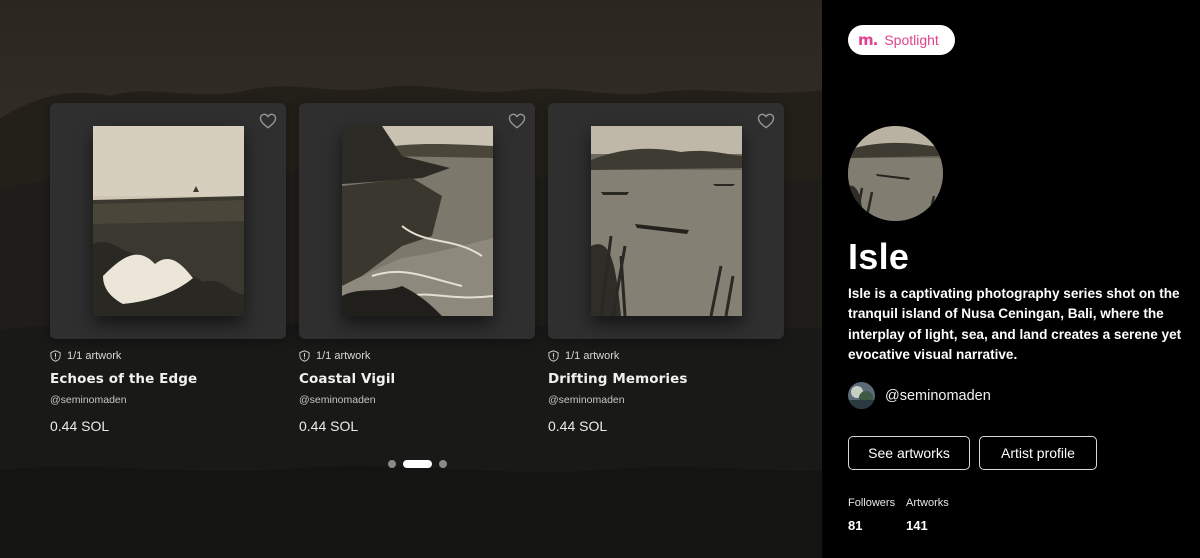  Describe the element at coordinates (868, 40) in the screenshot. I see `brand-logo-icon: m.` at that location.